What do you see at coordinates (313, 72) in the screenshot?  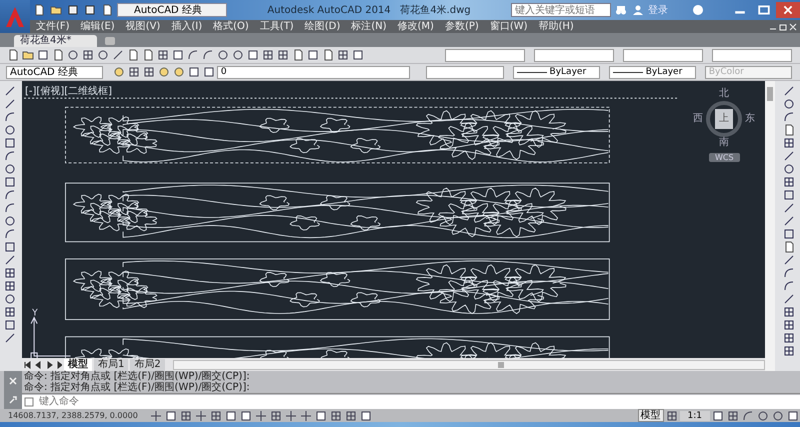 I see `layer-dropdown: 0` at bounding box center [313, 72].